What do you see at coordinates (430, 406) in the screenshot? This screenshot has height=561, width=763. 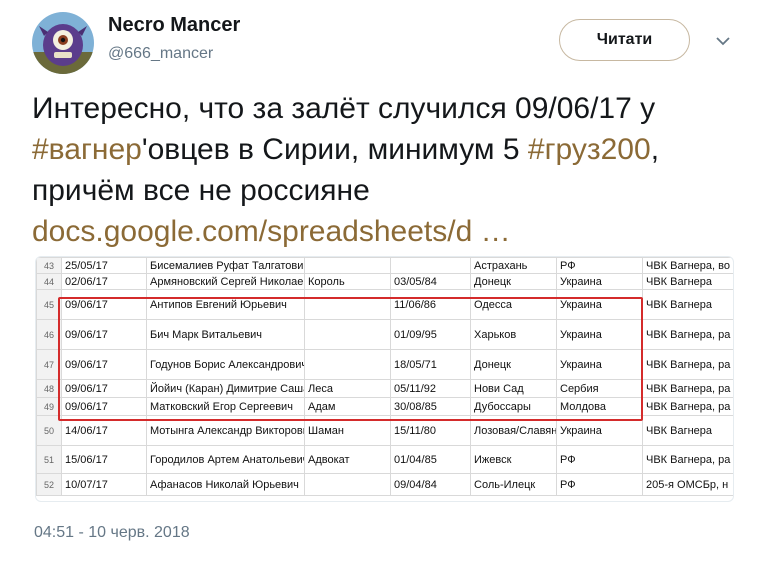 I see `birthdate-cell: 30/08/85` at bounding box center [430, 406].